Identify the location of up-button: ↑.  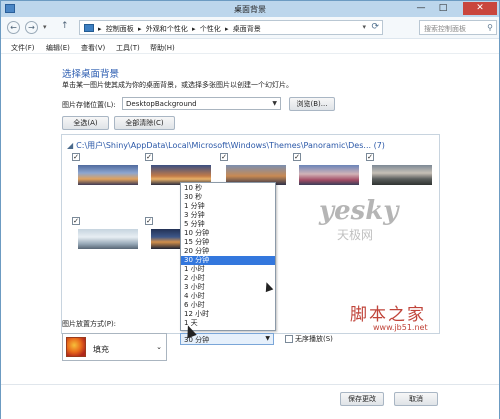
(65, 26).